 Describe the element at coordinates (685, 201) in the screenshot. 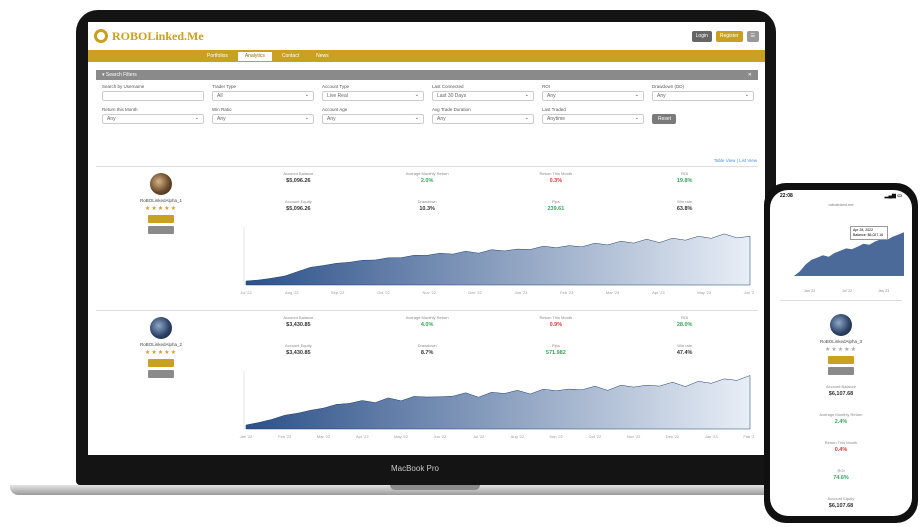

I see `stat-label: Win rate` at that location.